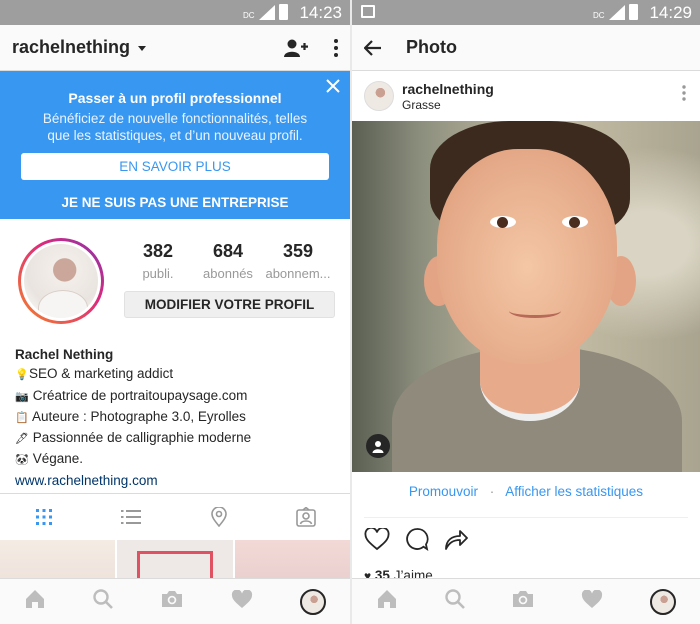  Describe the element at coordinates (44, 517) in the screenshot. I see `grid-icon` at that location.